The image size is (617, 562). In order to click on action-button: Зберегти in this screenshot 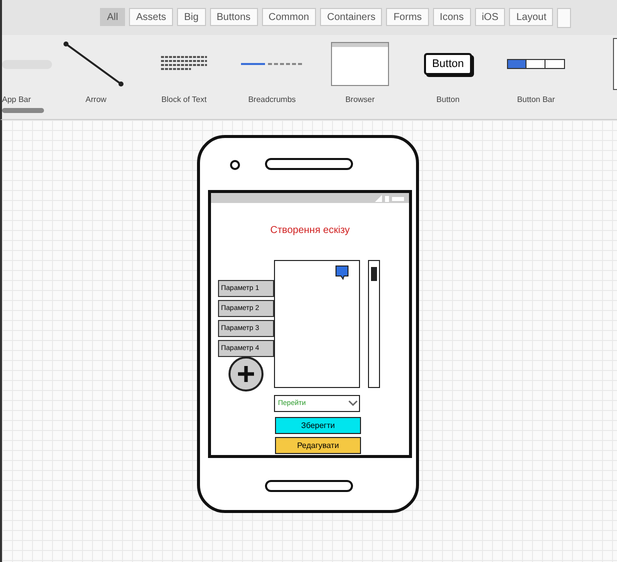, I will do `click(318, 425)`.